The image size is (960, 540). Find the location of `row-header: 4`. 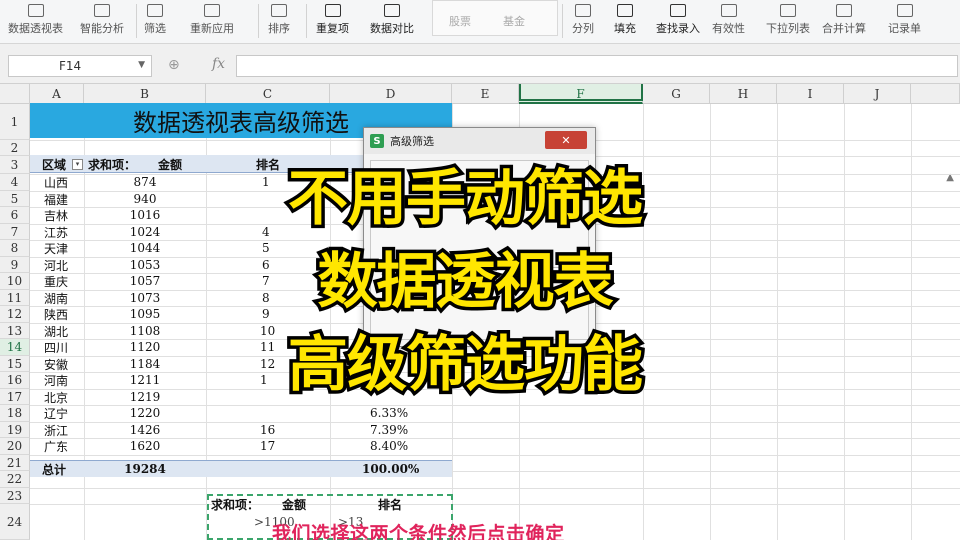

row-header: 4 is located at coordinates (15, 182).